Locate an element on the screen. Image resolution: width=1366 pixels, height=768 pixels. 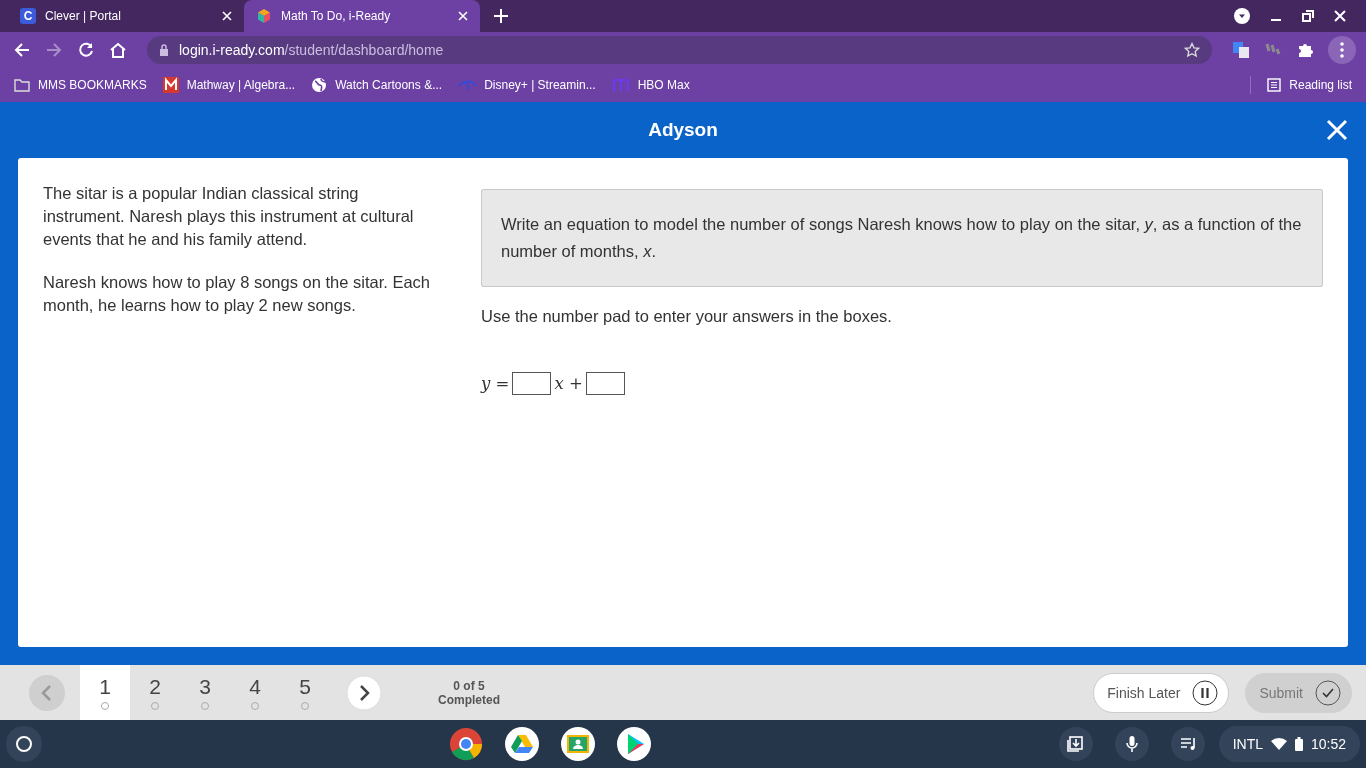
equation-text: y = is located at coordinates (495, 384).